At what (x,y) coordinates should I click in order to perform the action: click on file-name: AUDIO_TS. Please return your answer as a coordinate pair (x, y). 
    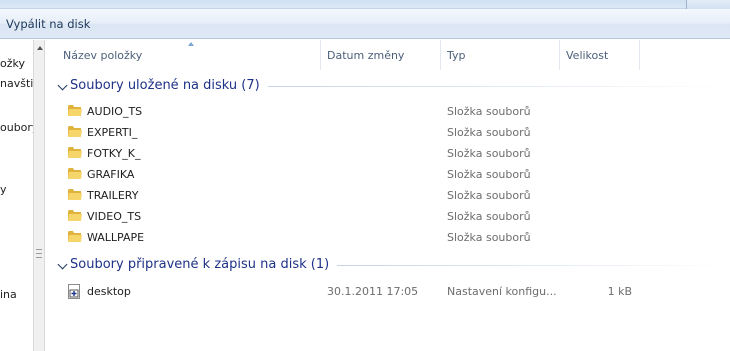
    Looking at the image, I should click on (115, 111).